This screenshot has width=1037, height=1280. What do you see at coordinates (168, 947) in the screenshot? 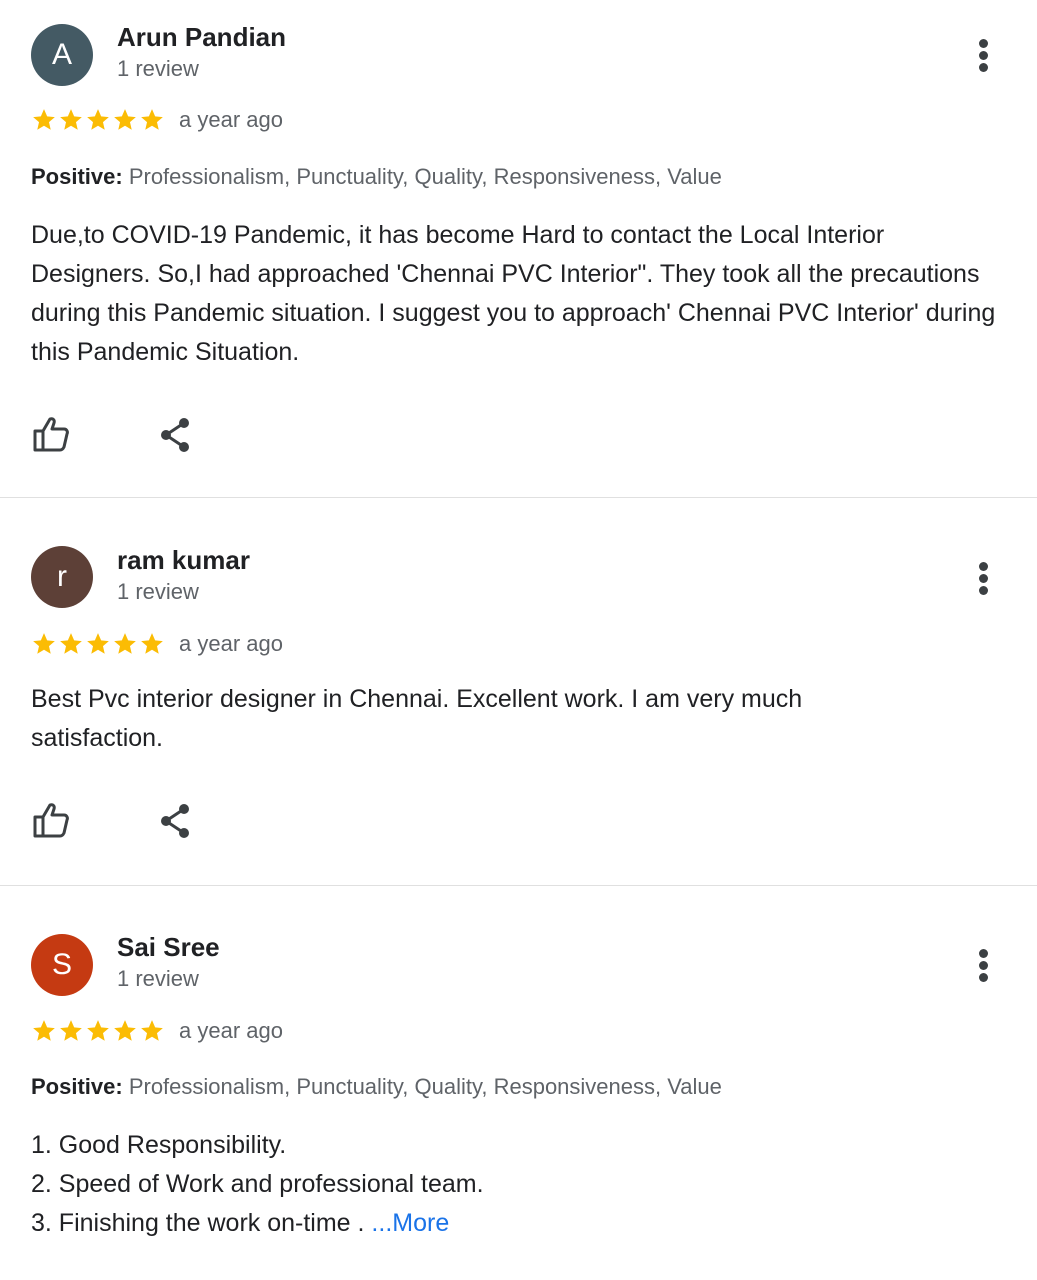
I see `reviewer-name: Sai Sree` at bounding box center [168, 947].